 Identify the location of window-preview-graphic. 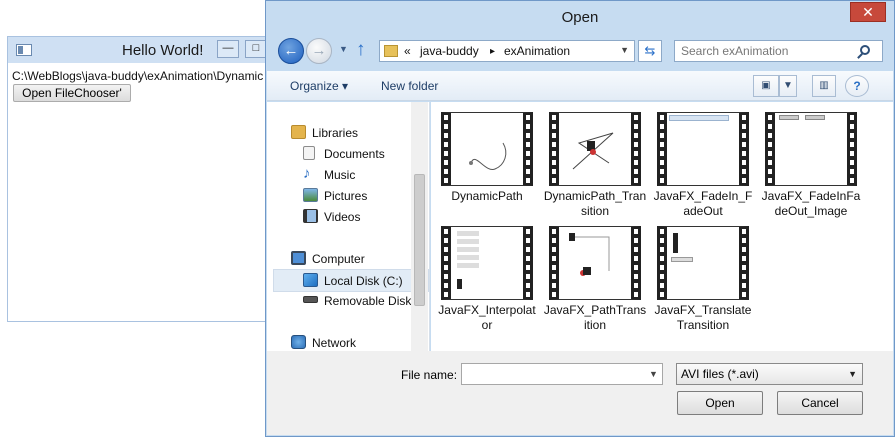
(699, 118).